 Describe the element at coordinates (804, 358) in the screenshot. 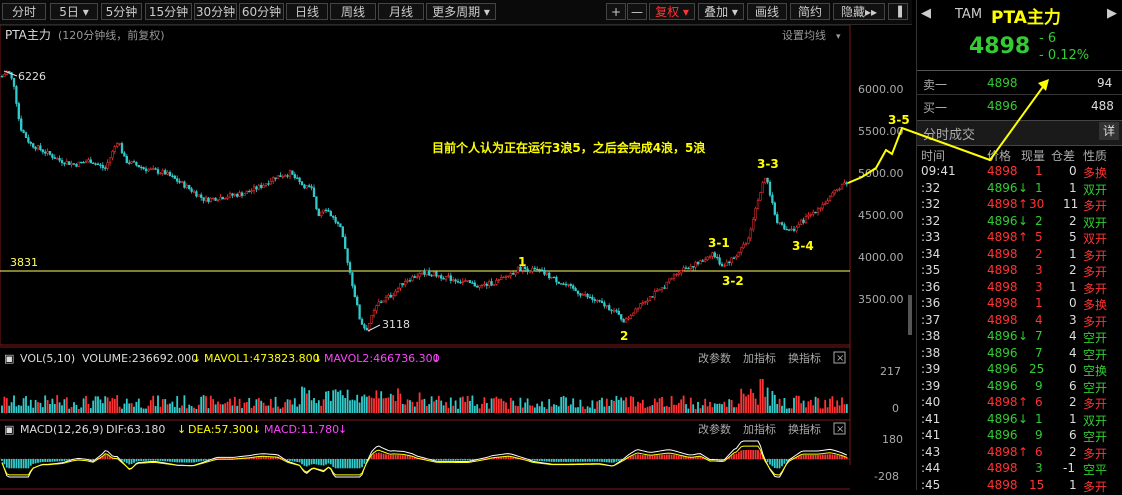

I see `volume-change-indicator-button: 换指标` at that location.